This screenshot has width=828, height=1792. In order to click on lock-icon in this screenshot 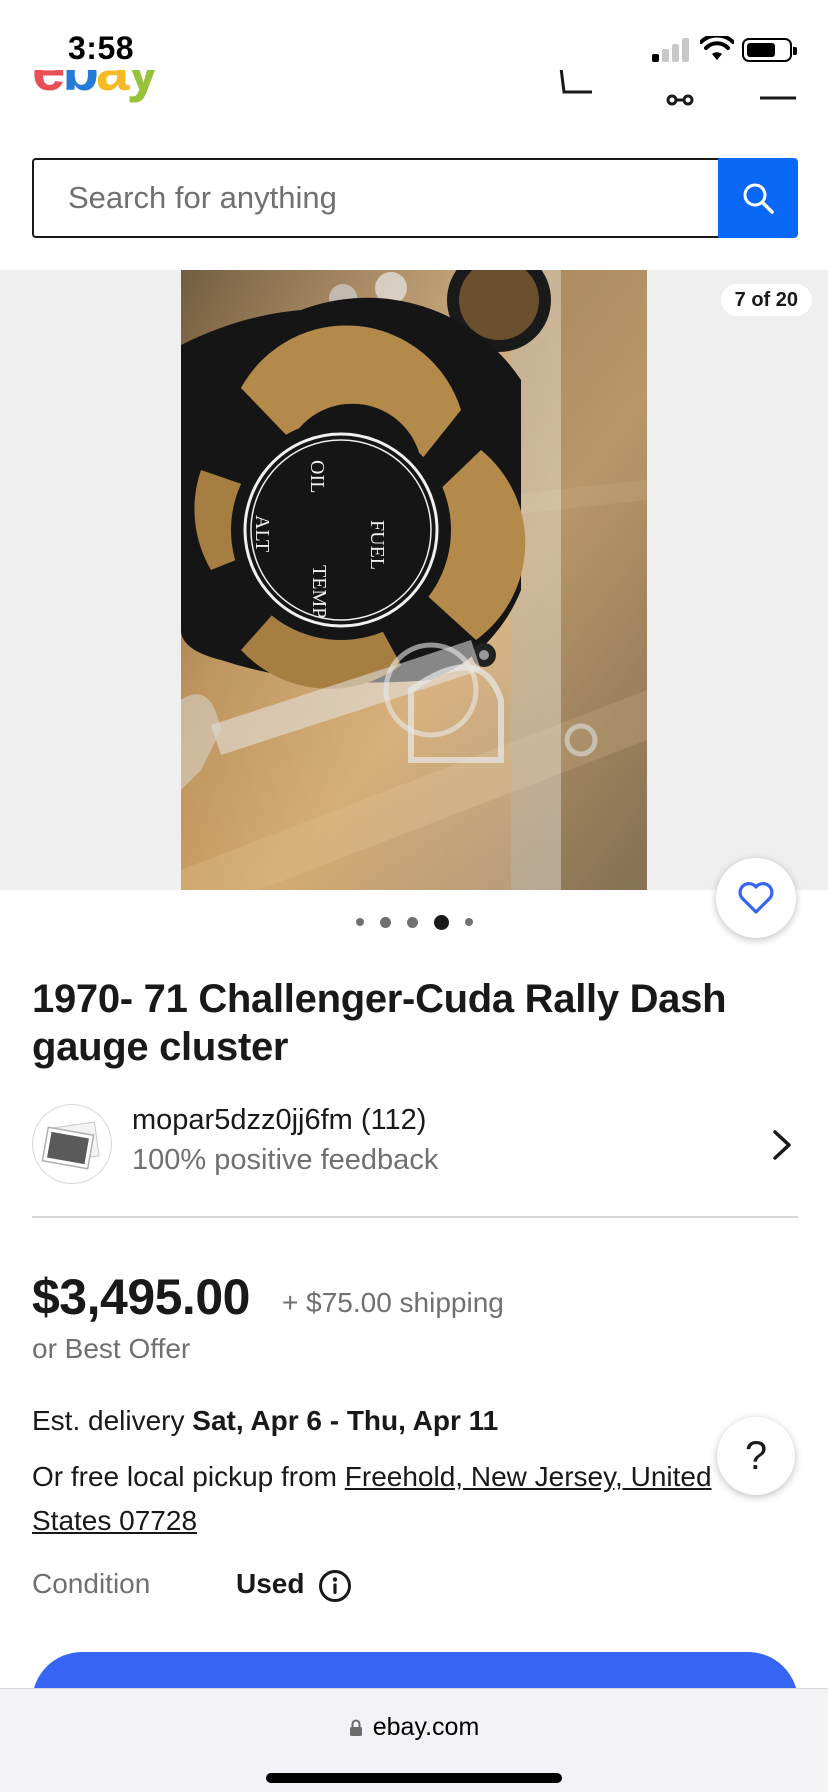, I will do `click(355, 1727)`.